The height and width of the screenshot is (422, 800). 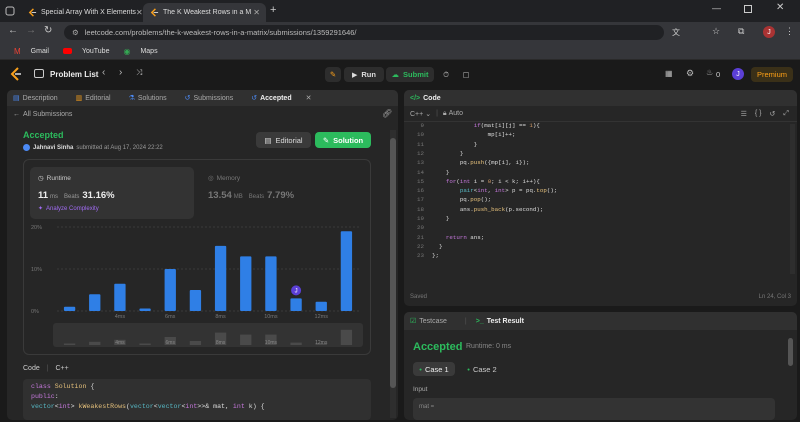 What do you see at coordinates (364, 74) in the screenshot?
I see `run-button: ▶ Run` at bounding box center [364, 74].